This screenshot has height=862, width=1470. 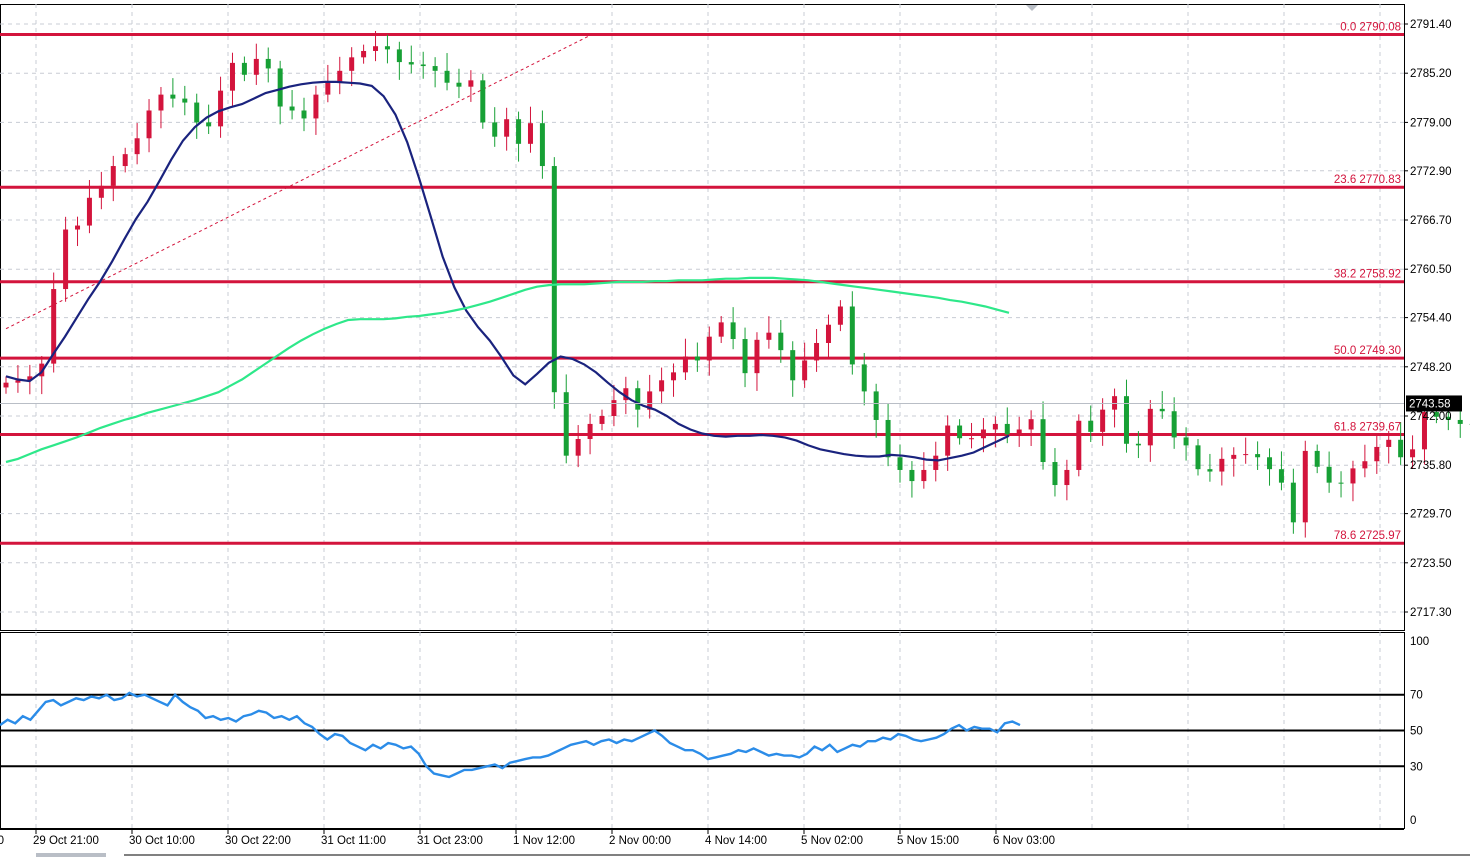 What do you see at coordinates (1024, 841) in the screenshot?
I see `time-tick-label: 6 Nov 03:00` at bounding box center [1024, 841].